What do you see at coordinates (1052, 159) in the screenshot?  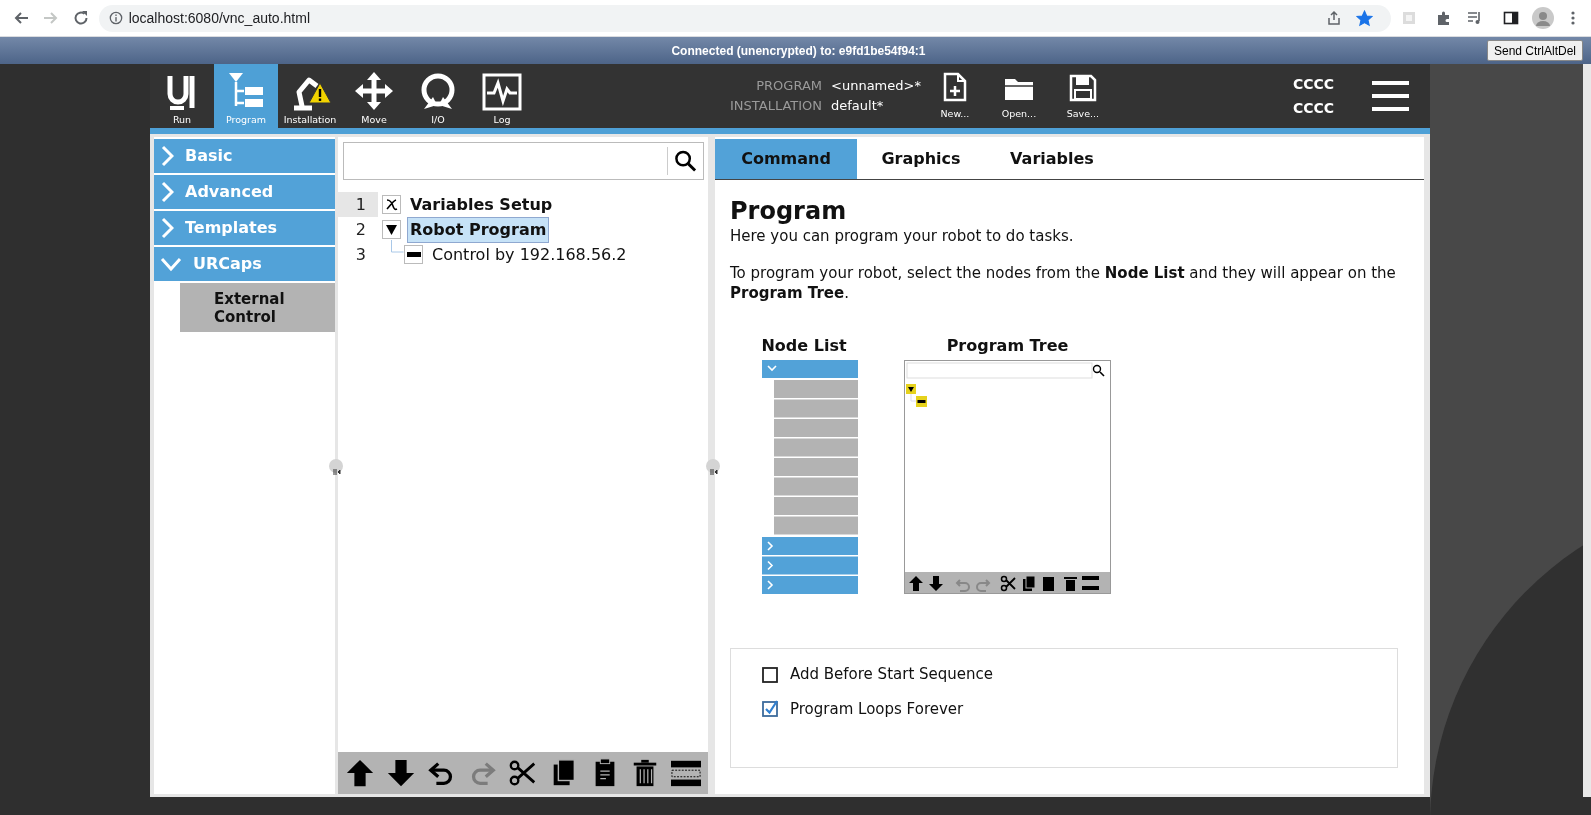 I see `panel-tab: Variables` at bounding box center [1052, 159].